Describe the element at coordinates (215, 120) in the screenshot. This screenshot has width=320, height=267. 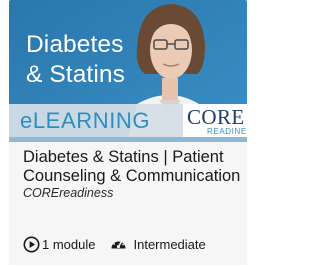
I see `corereadiness-logo: CORE READINESS` at that location.